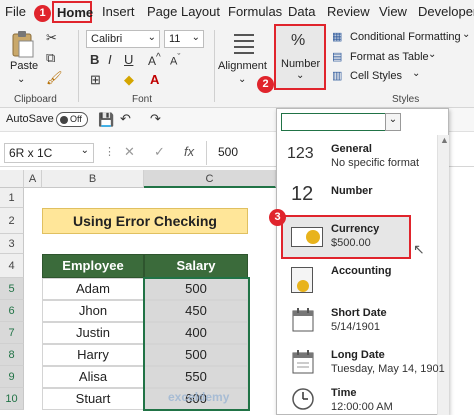 This screenshot has height=415, width=474. Describe the element at coordinates (95, 80) in the screenshot. I see `borders-icon: ⊞` at that location.